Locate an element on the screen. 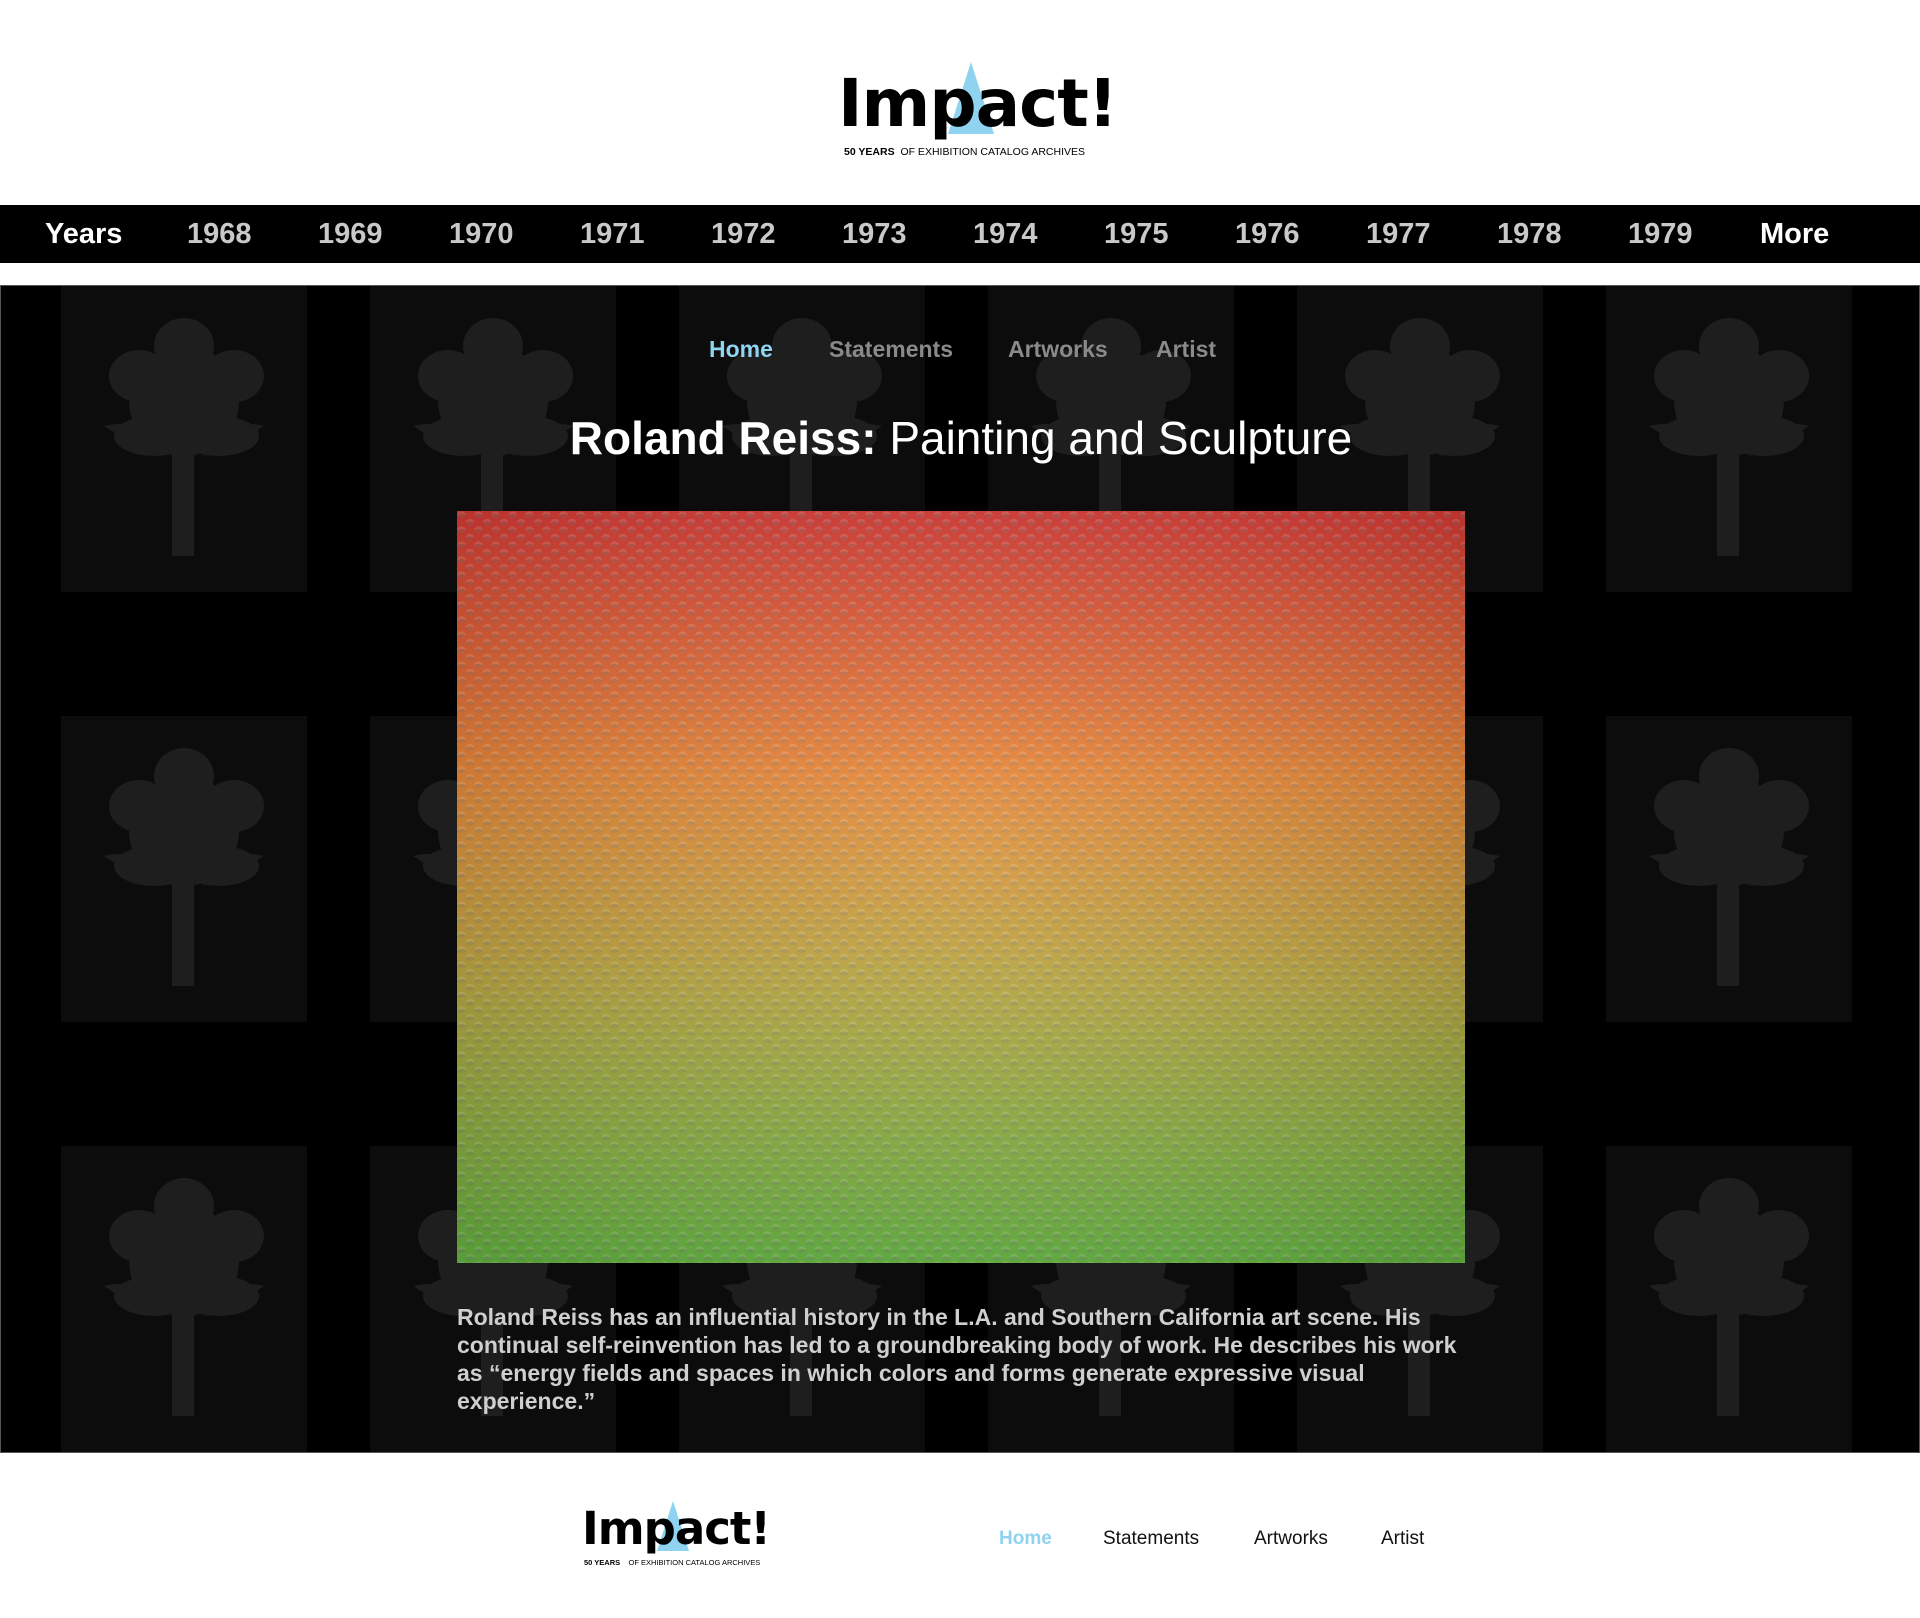 Image resolution: width=1920 pixels, height=1618 pixels. year-link-1968: 1968 is located at coordinates (219, 234).